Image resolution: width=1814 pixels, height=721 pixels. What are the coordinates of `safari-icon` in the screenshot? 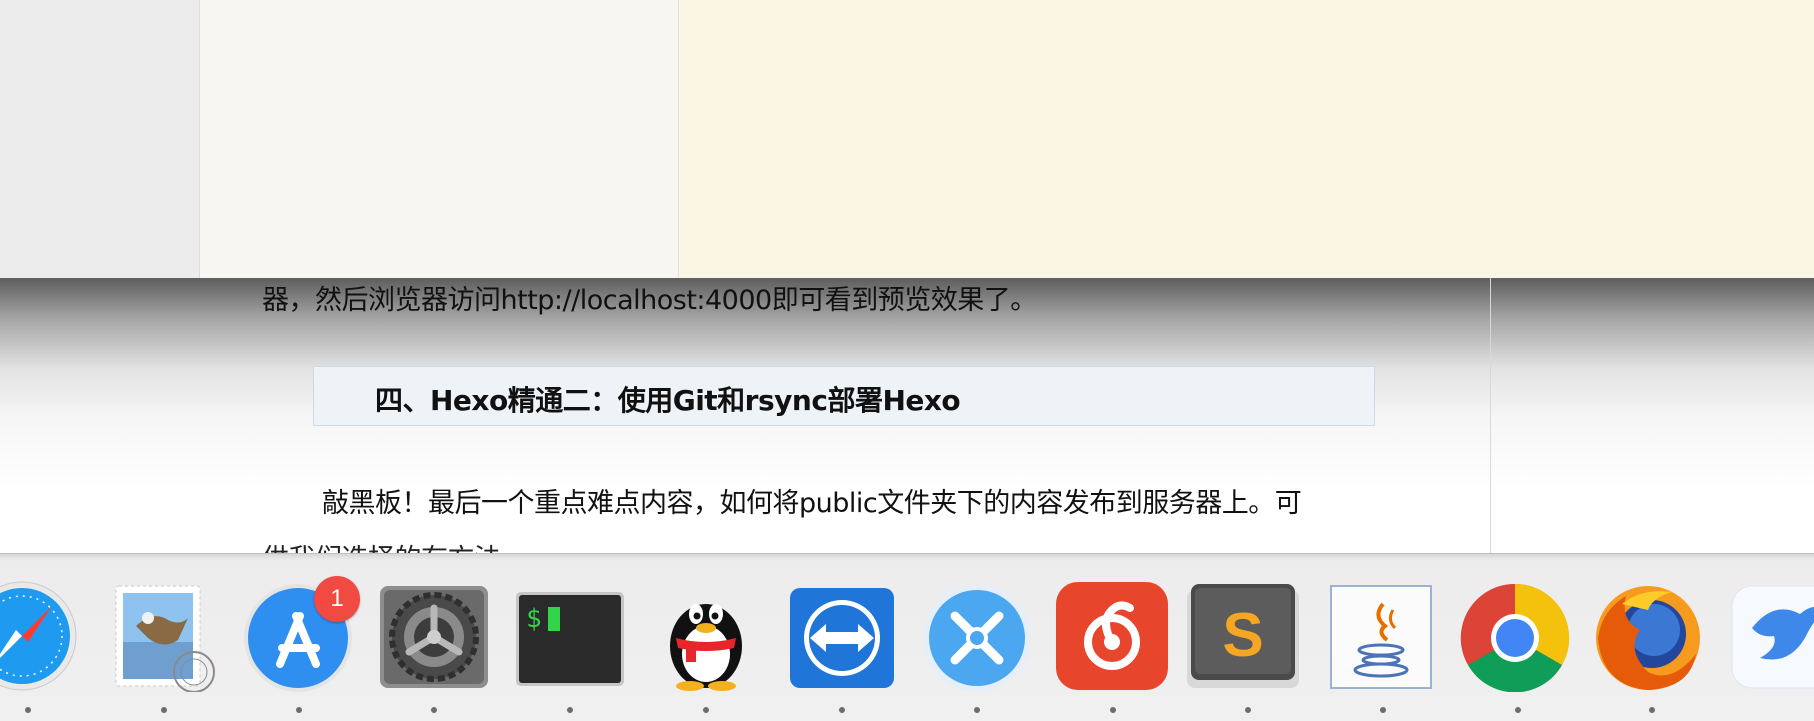 It's located at (39, 636).